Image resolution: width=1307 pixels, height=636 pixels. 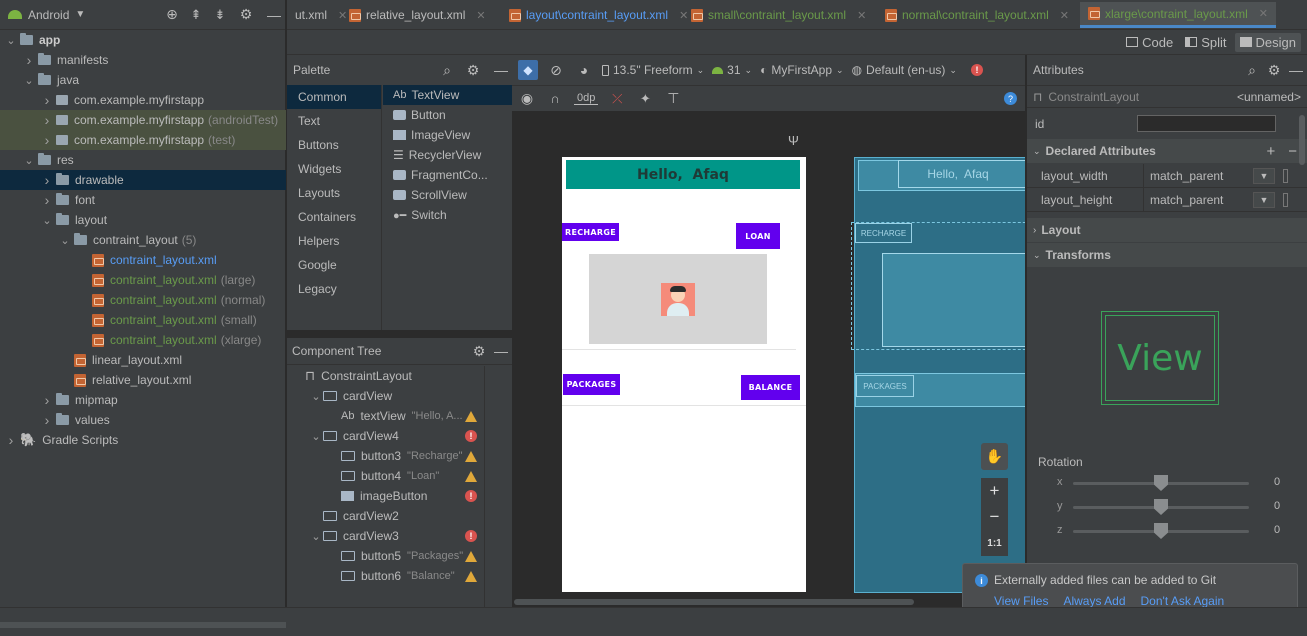 What do you see at coordinates (447, 215) in the screenshot?
I see `palette-item: ●━ Switch` at bounding box center [447, 215].